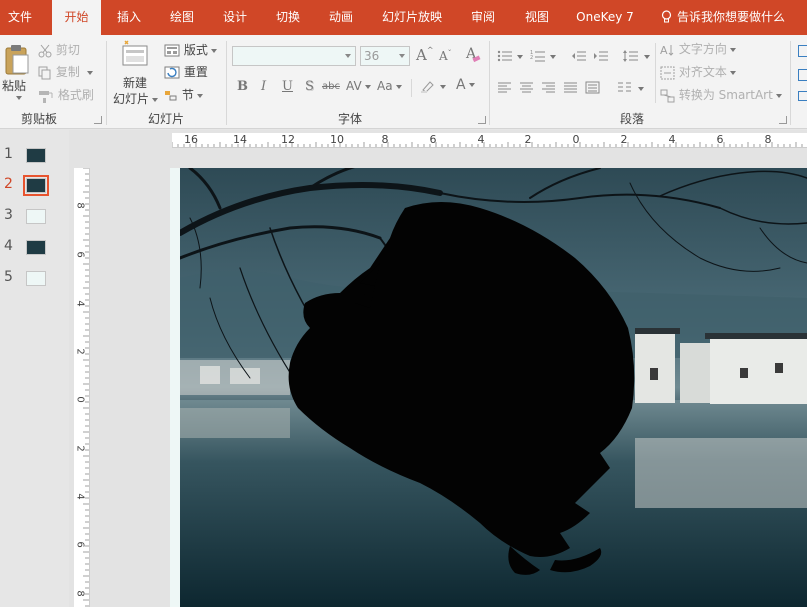 The width and height of the screenshot is (807, 607). I want to click on new-slide-dropdown-icon, so click(155, 99).